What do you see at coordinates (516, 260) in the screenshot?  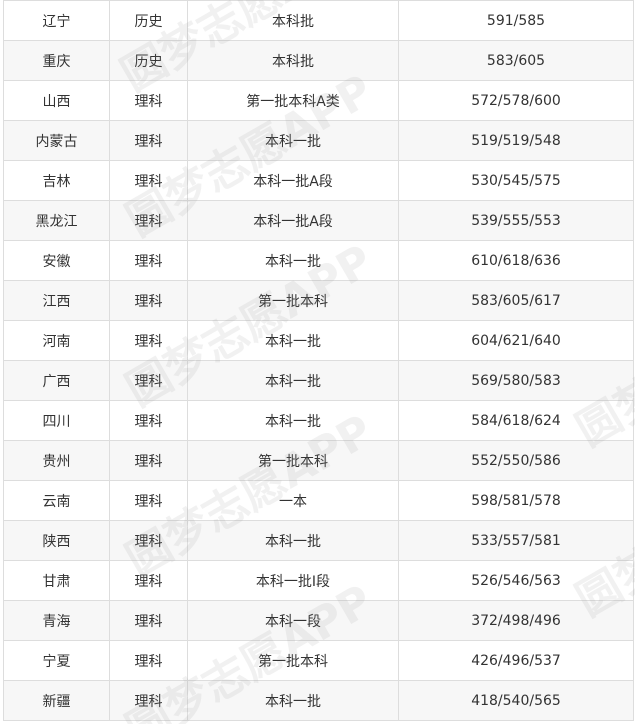 I see `scores-cell: 610/618/636` at bounding box center [516, 260].